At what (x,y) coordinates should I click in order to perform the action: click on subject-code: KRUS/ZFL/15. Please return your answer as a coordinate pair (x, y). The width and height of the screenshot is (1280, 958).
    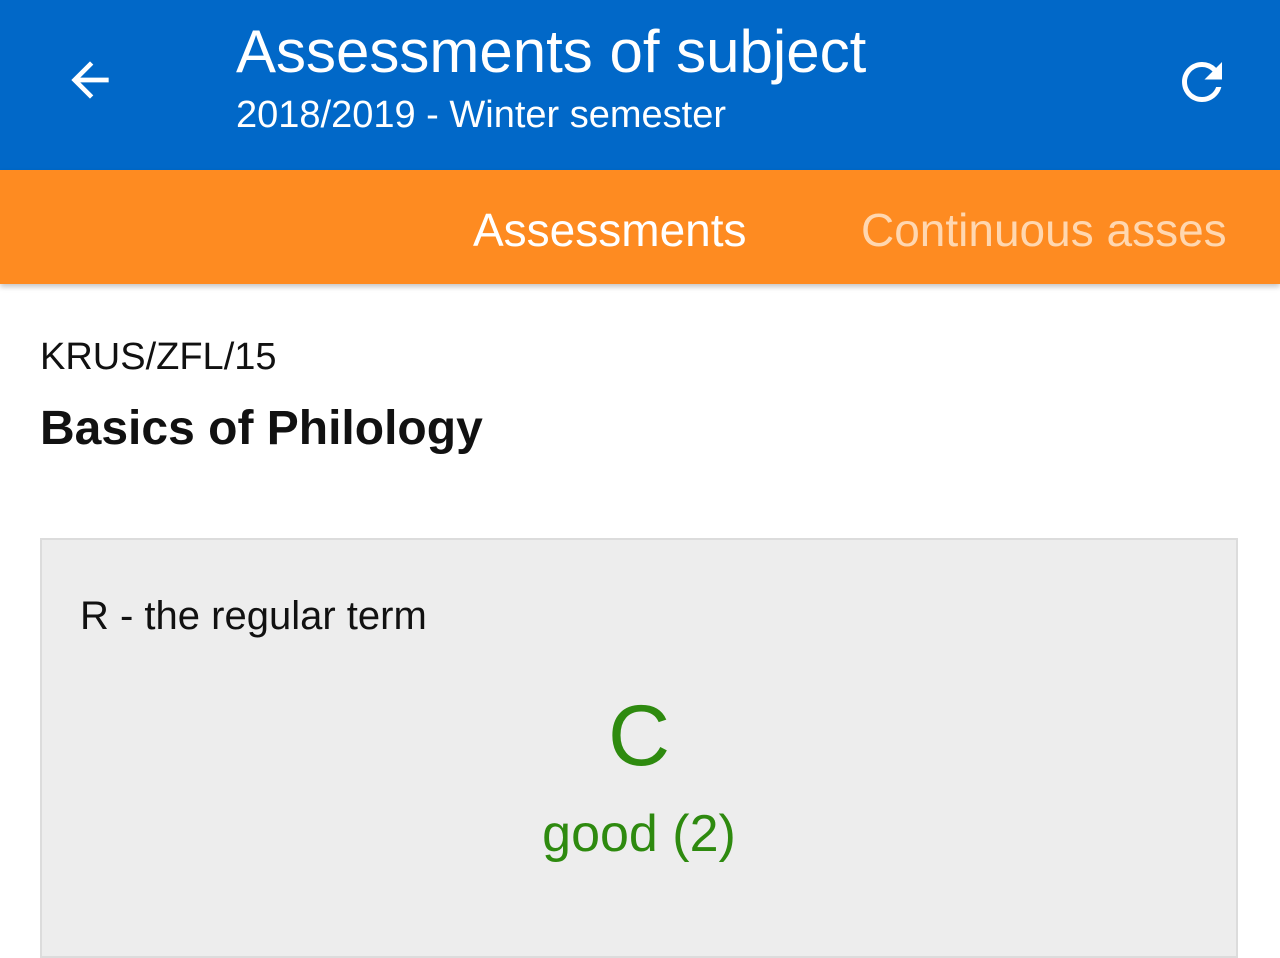
    Looking at the image, I should click on (158, 357).